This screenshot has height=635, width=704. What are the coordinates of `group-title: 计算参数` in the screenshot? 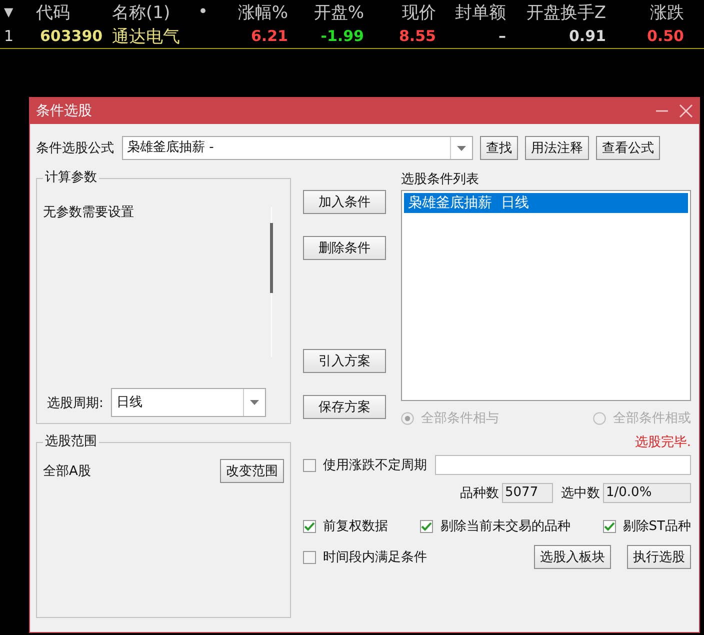 It's located at (71, 178).